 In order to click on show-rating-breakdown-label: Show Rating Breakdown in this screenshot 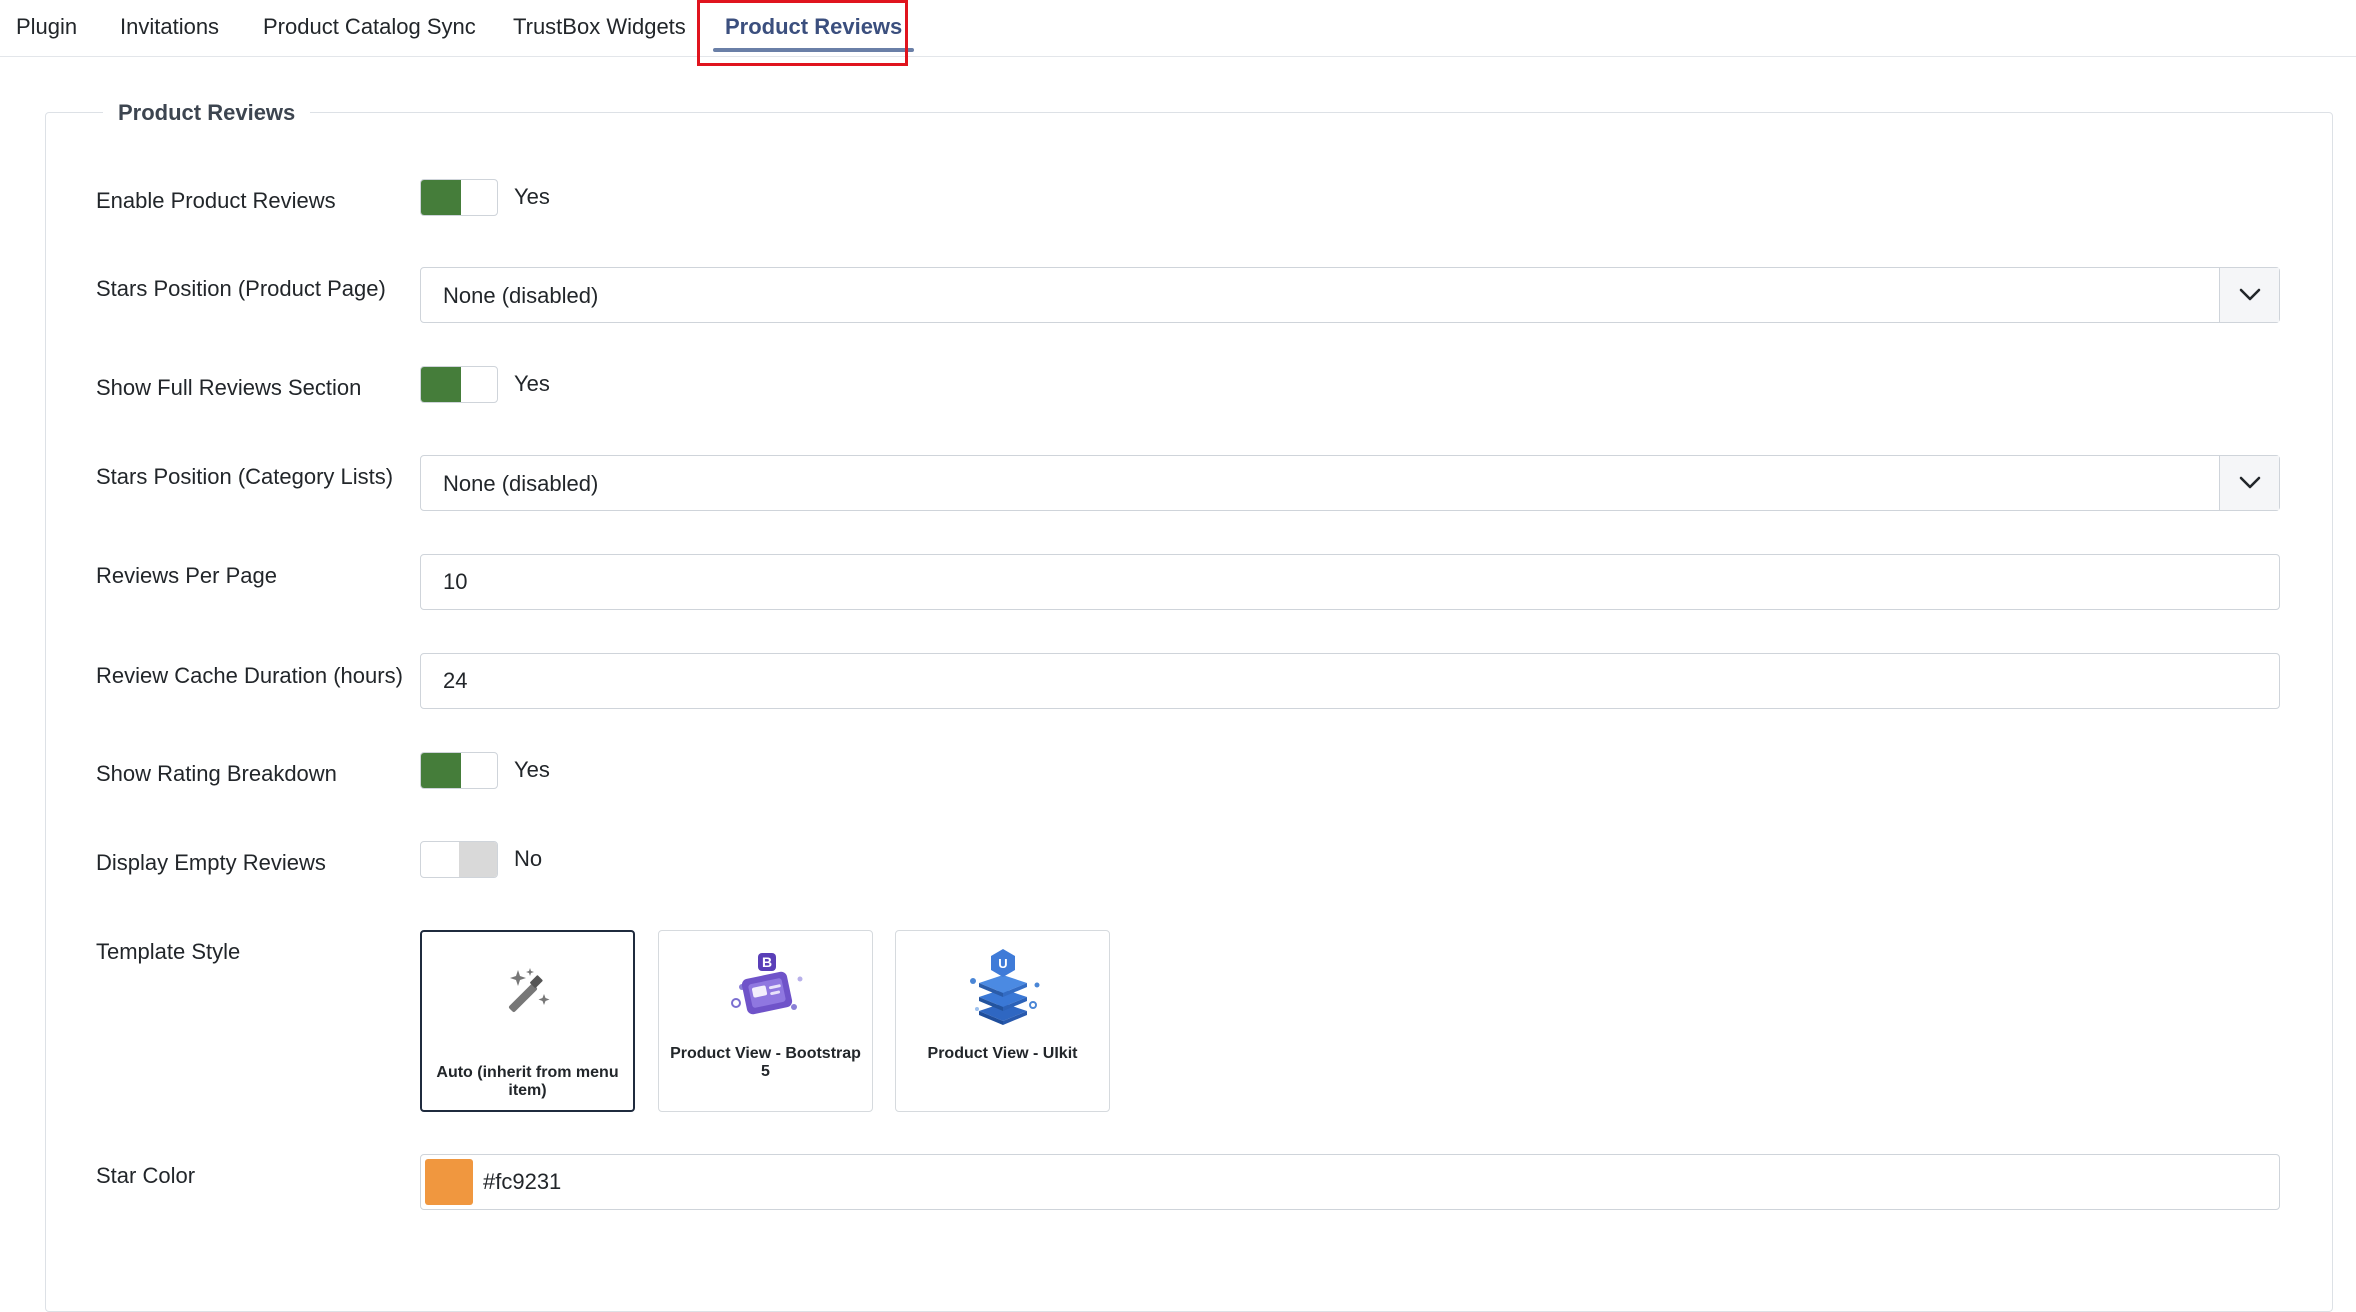, I will do `click(216, 773)`.